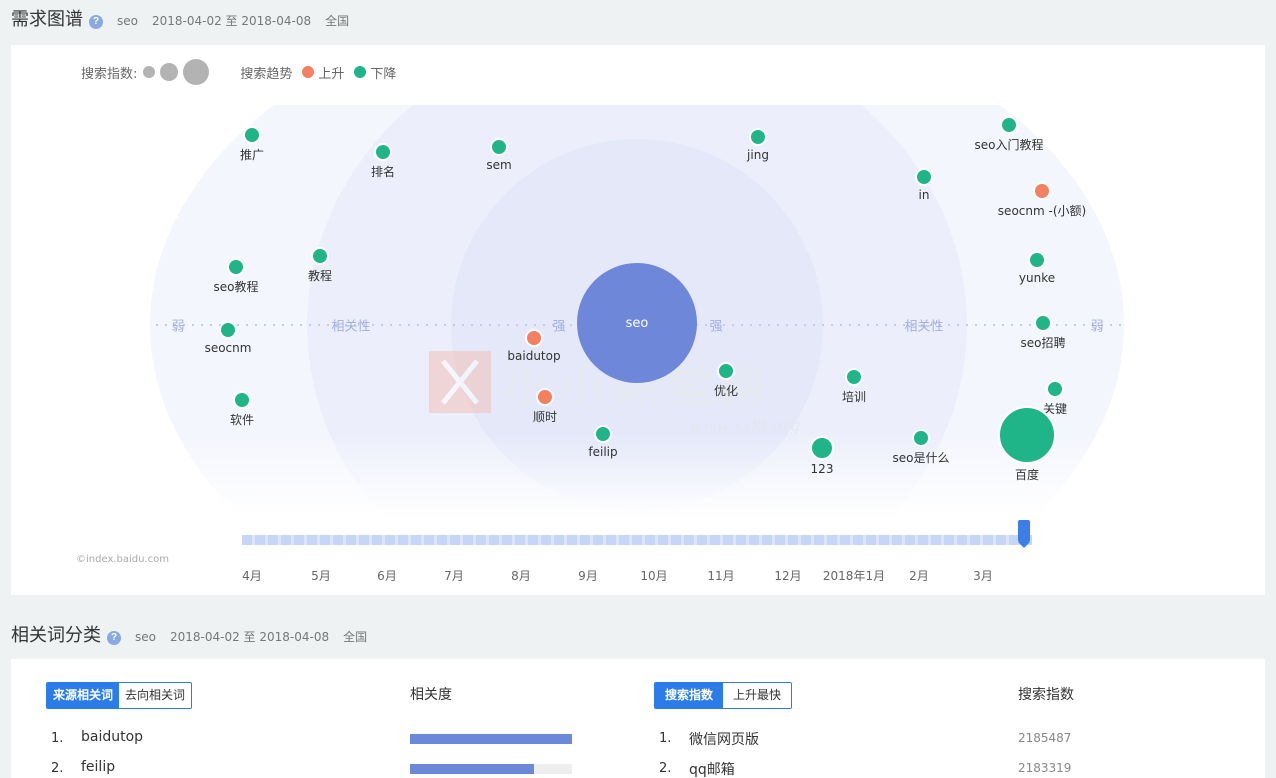 The image size is (1276, 778). I want to click on word-node-label: 排名, so click(383, 171).